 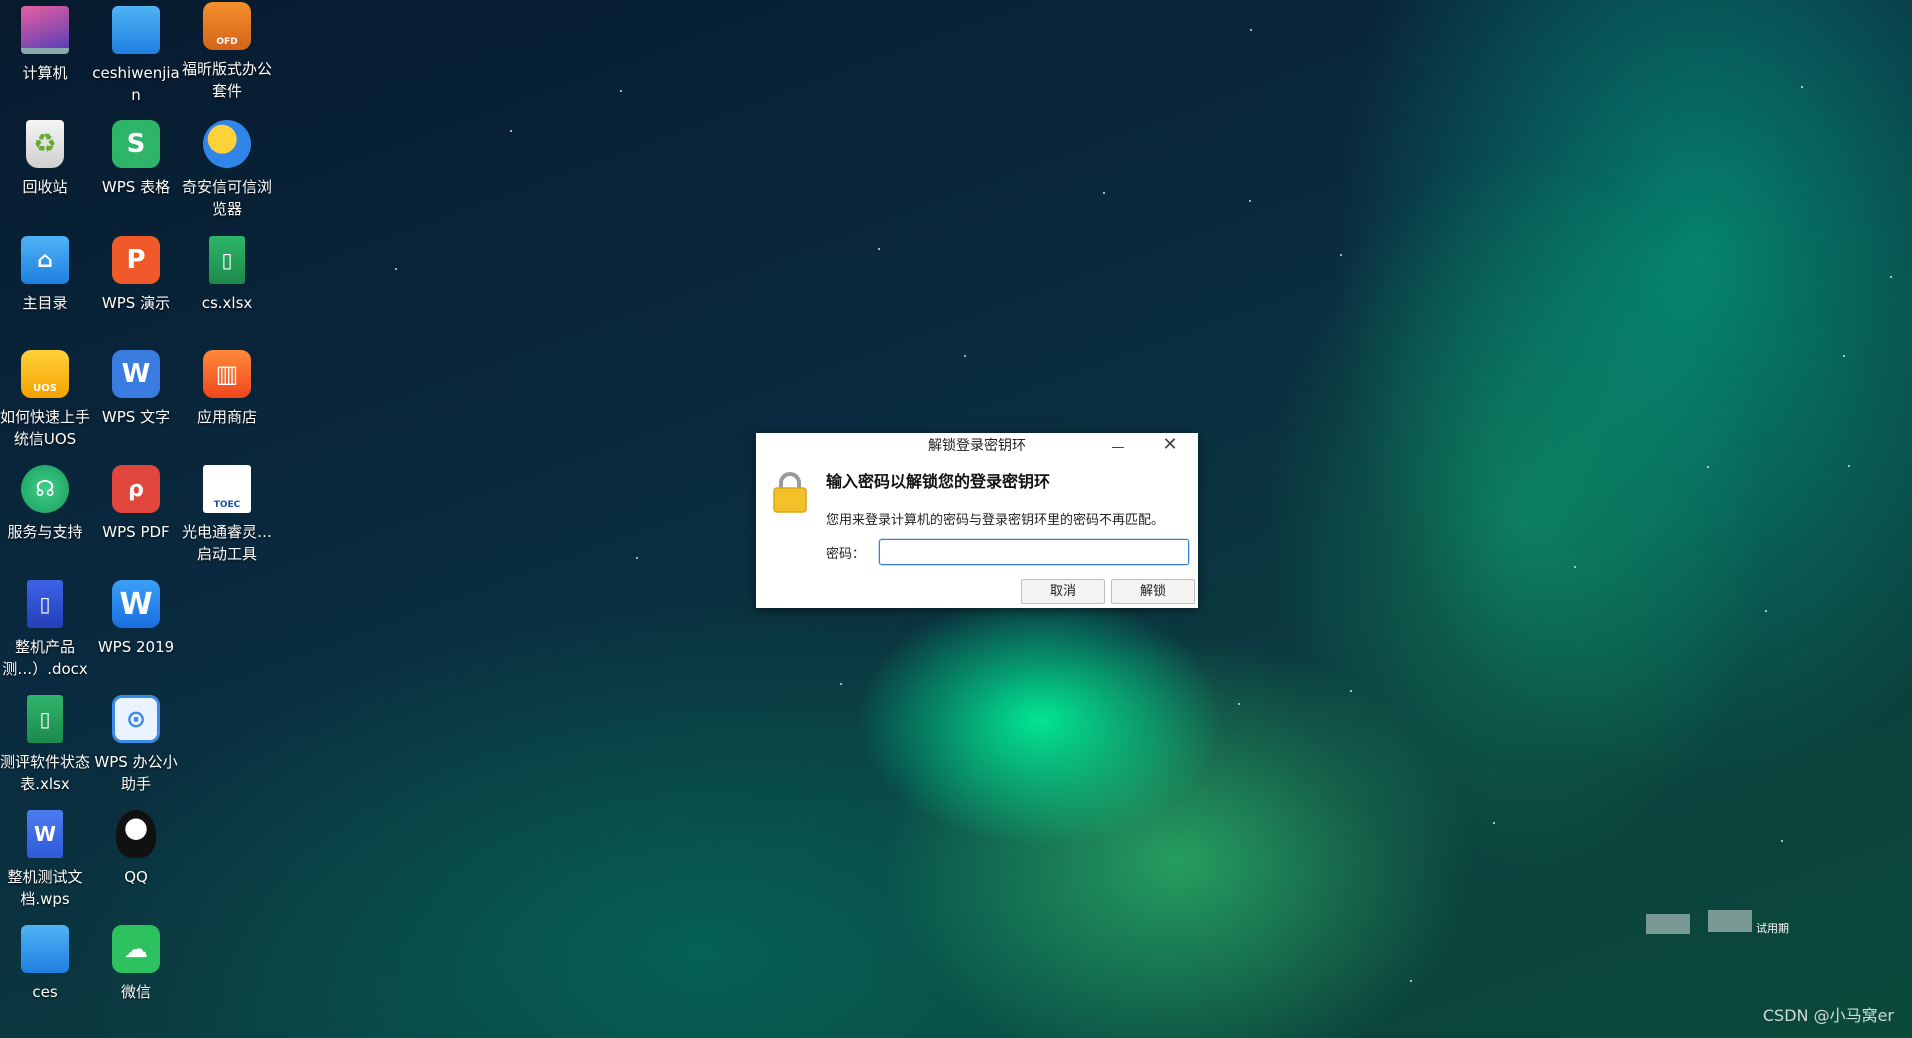 I want to click on ofd-icon: OFD, so click(x=227, y=26).